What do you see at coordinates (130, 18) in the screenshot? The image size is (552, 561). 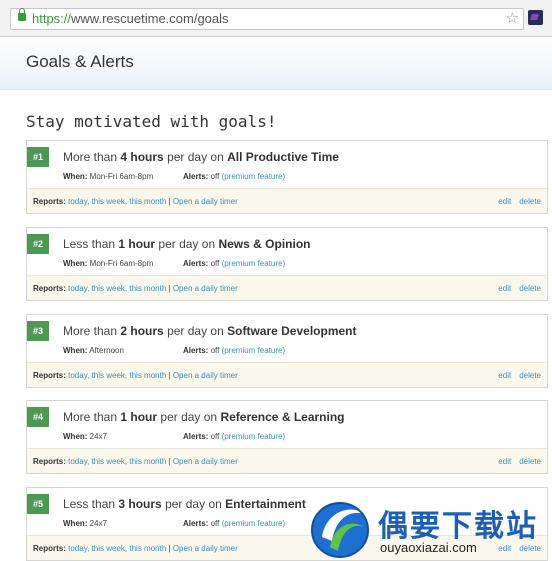 I see `url-text: https://www.rescuetime.com/goals` at bounding box center [130, 18].